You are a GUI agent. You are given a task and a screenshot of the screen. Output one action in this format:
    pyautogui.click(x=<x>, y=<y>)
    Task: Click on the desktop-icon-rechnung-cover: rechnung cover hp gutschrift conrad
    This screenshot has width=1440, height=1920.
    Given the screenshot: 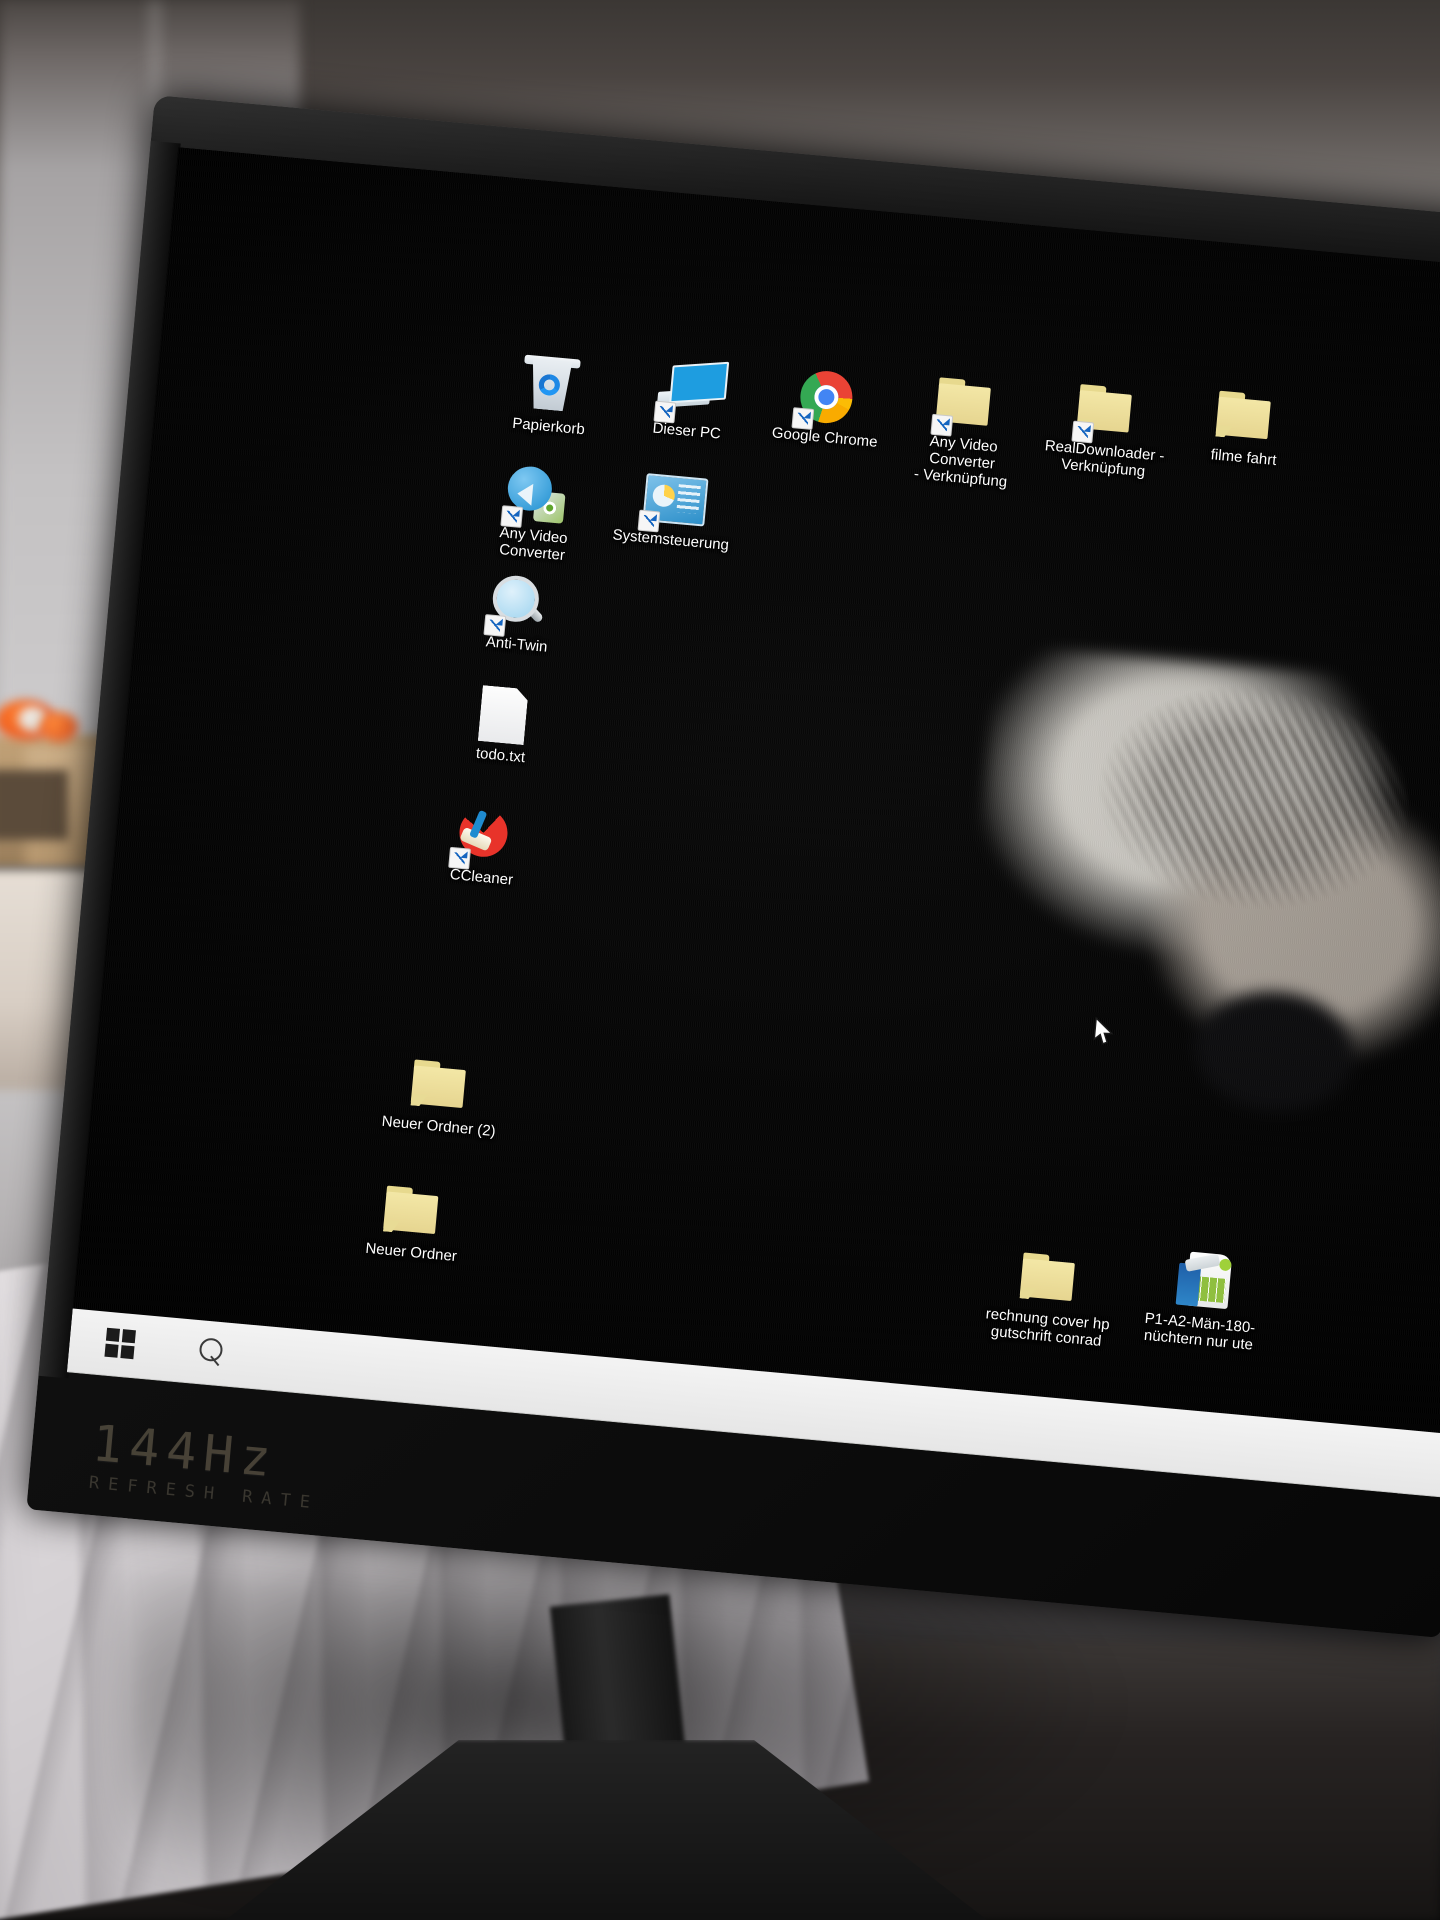 What is the action you would take?
    pyautogui.click(x=1050, y=1298)
    